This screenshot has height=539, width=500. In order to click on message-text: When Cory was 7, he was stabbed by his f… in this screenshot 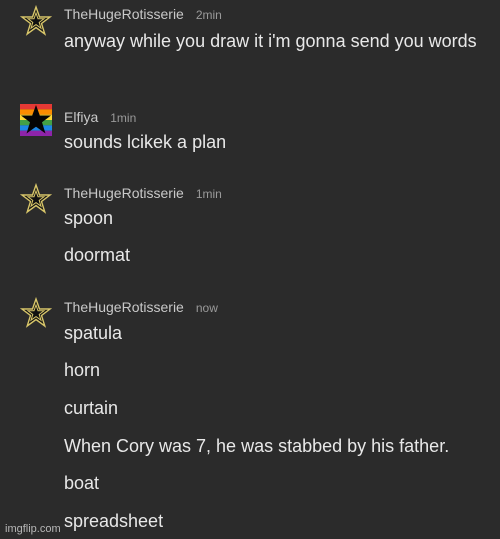, I will do `click(257, 446)`.